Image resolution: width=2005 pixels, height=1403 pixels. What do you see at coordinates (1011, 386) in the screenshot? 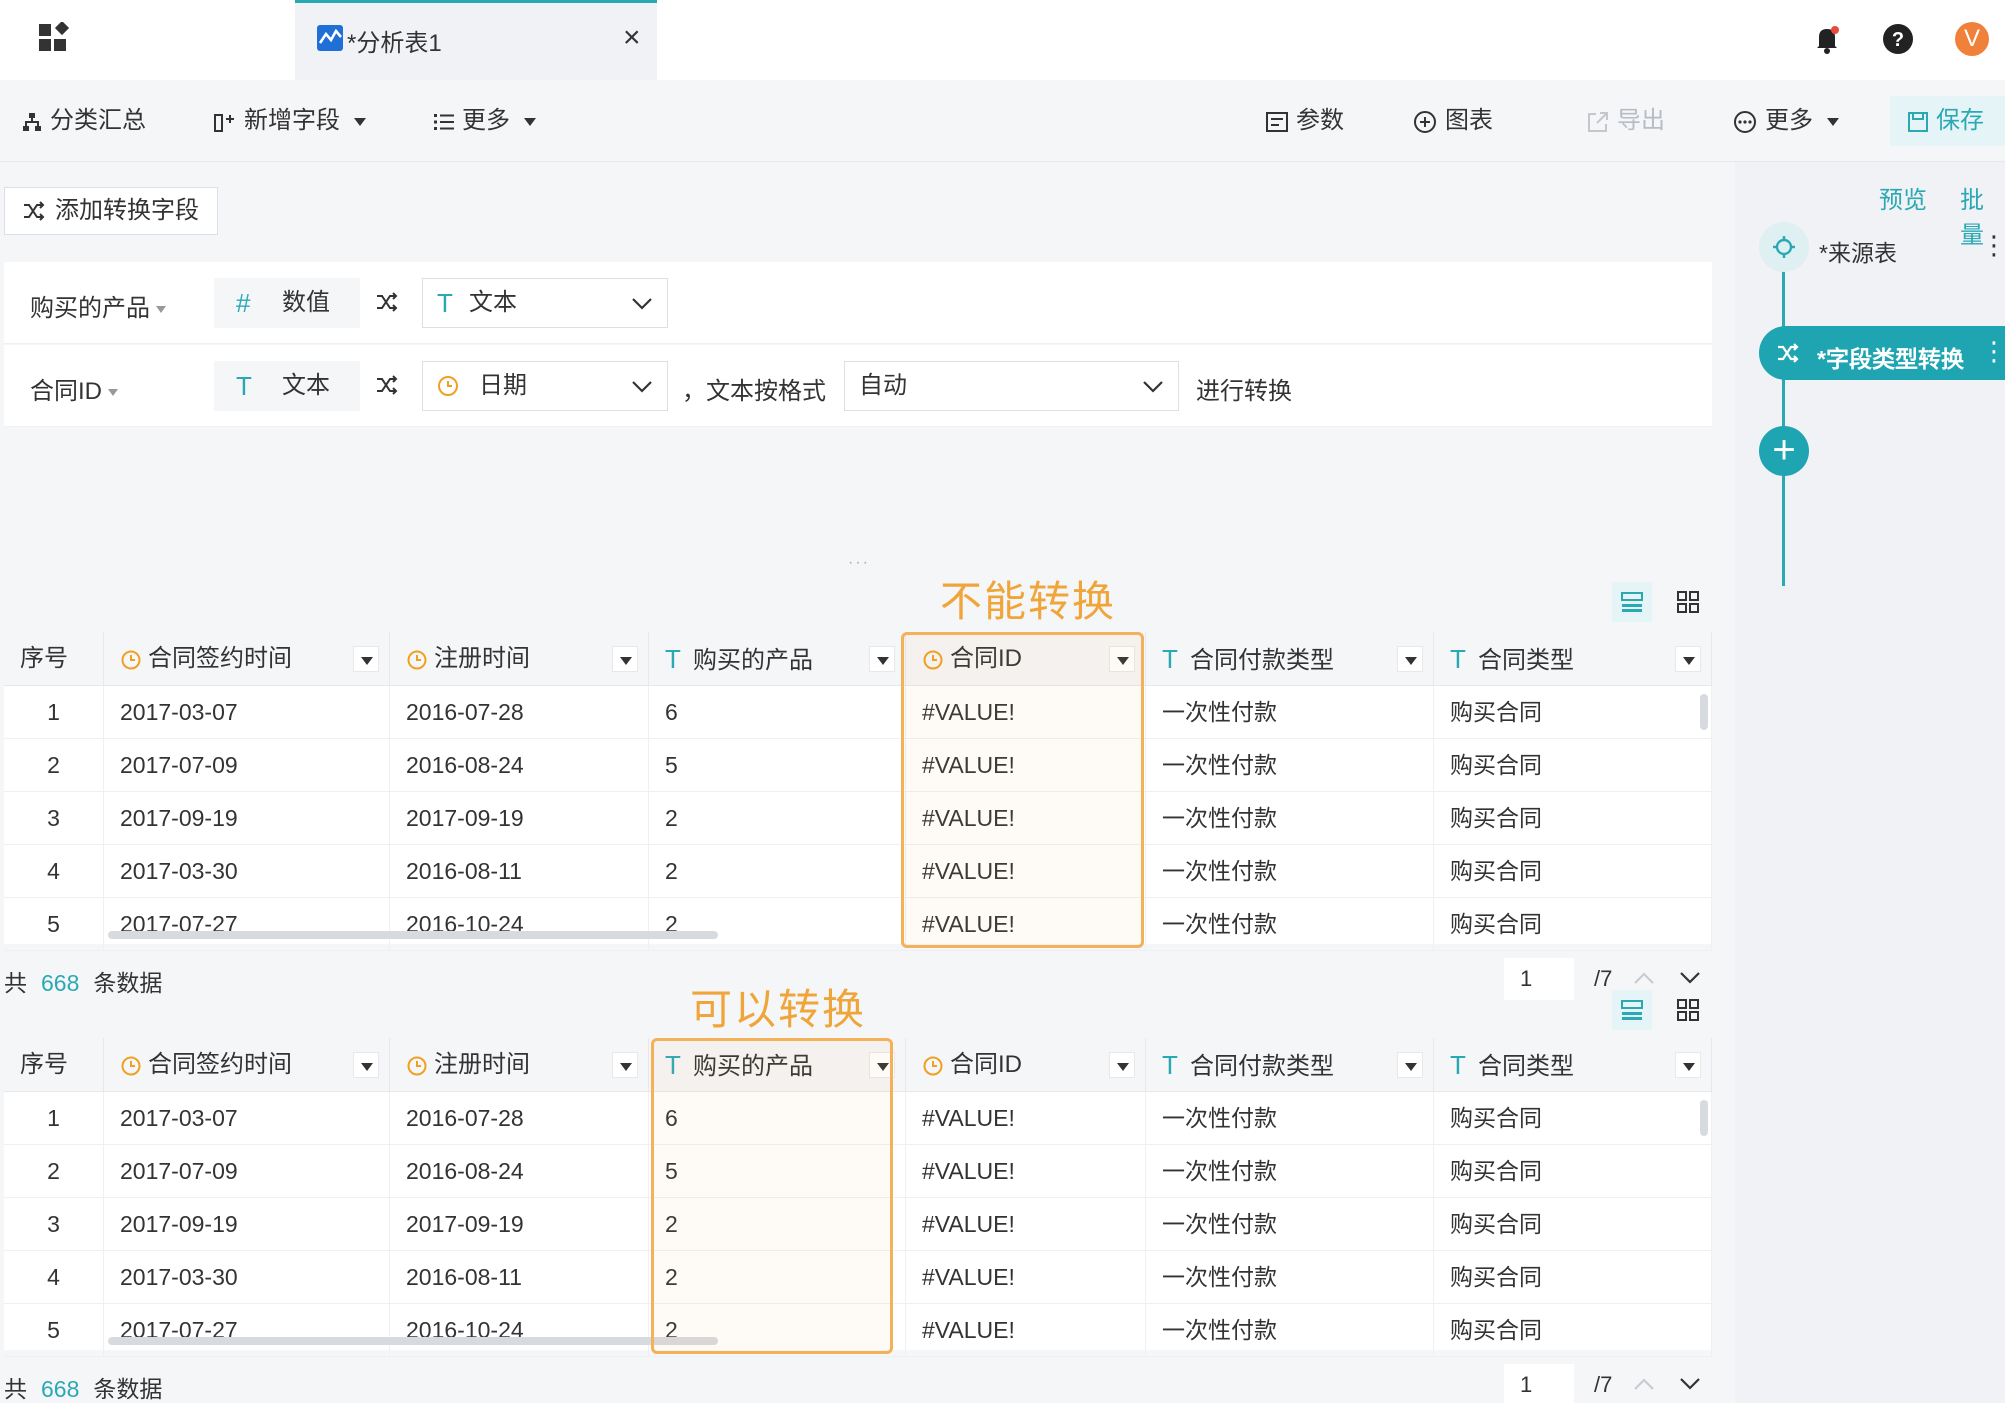
I see `format-select: 自动` at bounding box center [1011, 386].